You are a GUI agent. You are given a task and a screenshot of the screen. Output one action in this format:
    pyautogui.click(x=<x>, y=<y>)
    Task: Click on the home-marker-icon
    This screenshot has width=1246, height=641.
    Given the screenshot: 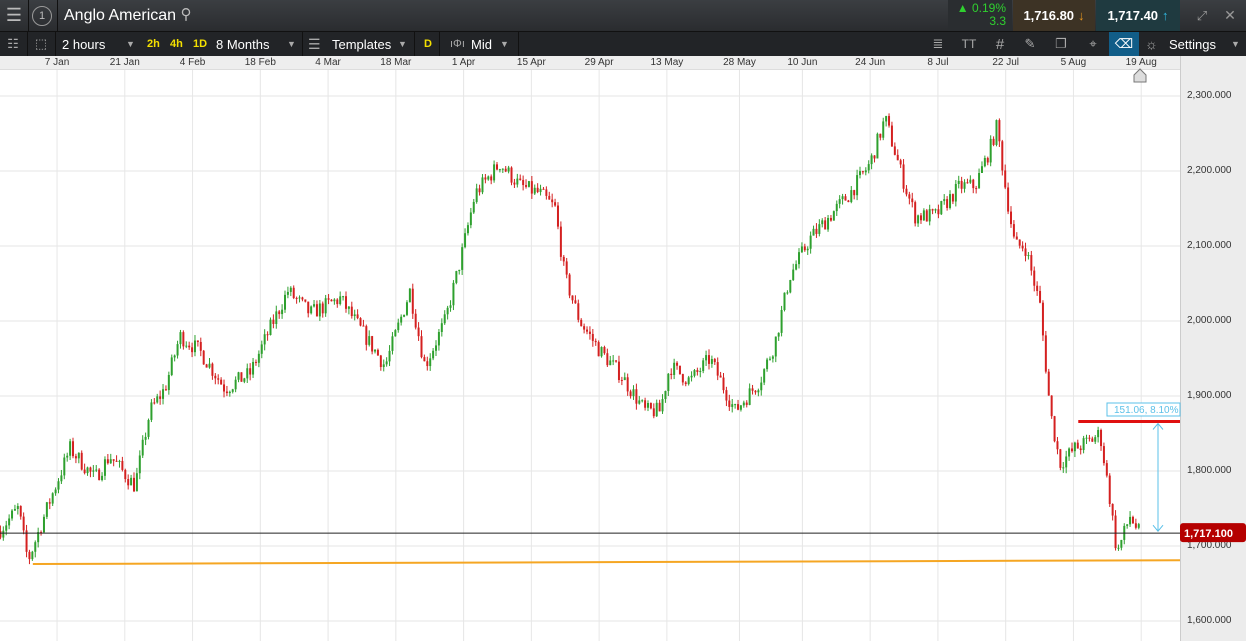 What is the action you would take?
    pyautogui.click(x=1140, y=75)
    